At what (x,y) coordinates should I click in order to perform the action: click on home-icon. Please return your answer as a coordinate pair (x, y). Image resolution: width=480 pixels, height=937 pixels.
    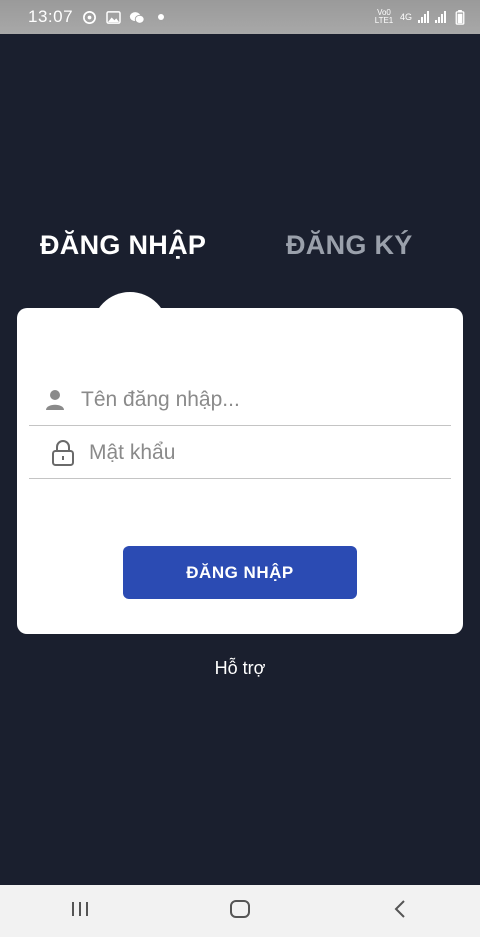
    Looking at the image, I should click on (240, 911).